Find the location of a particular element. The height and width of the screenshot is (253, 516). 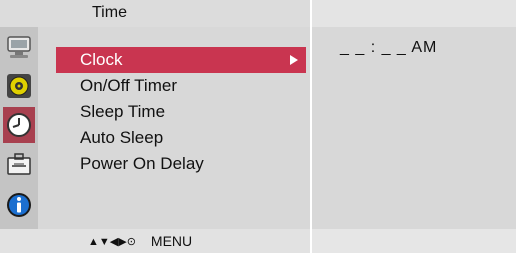

menu-item-power-on-delay: Power On Delay is located at coordinates (181, 164).